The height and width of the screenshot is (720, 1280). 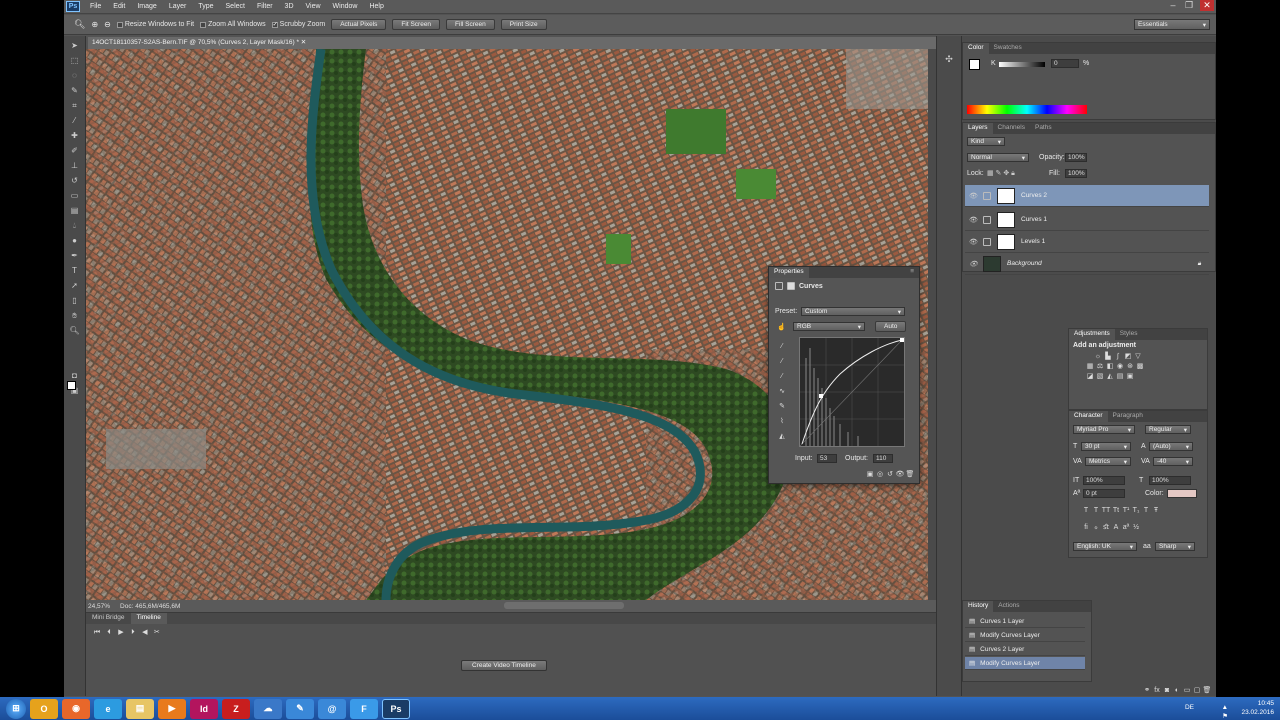 What do you see at coordinates (416, 24) in the screenshot?
I see `fit-screen-button: Fit Screen` at bounding box center [416, 24].